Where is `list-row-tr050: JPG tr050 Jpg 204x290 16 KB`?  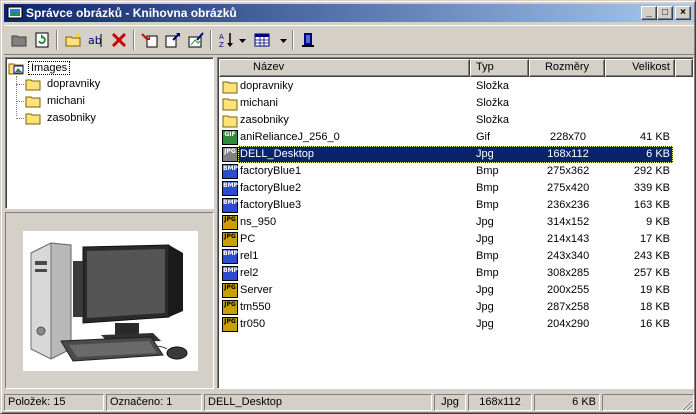 list-row-tr050: JPG tr050 Jpg 204x290 16 KB is located at coordinates (456, 324).